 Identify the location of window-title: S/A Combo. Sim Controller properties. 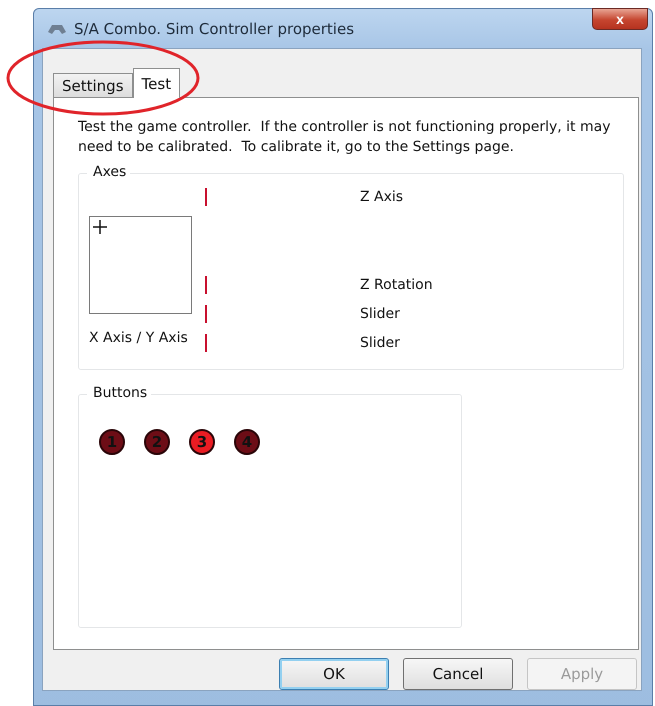
(214, 29).